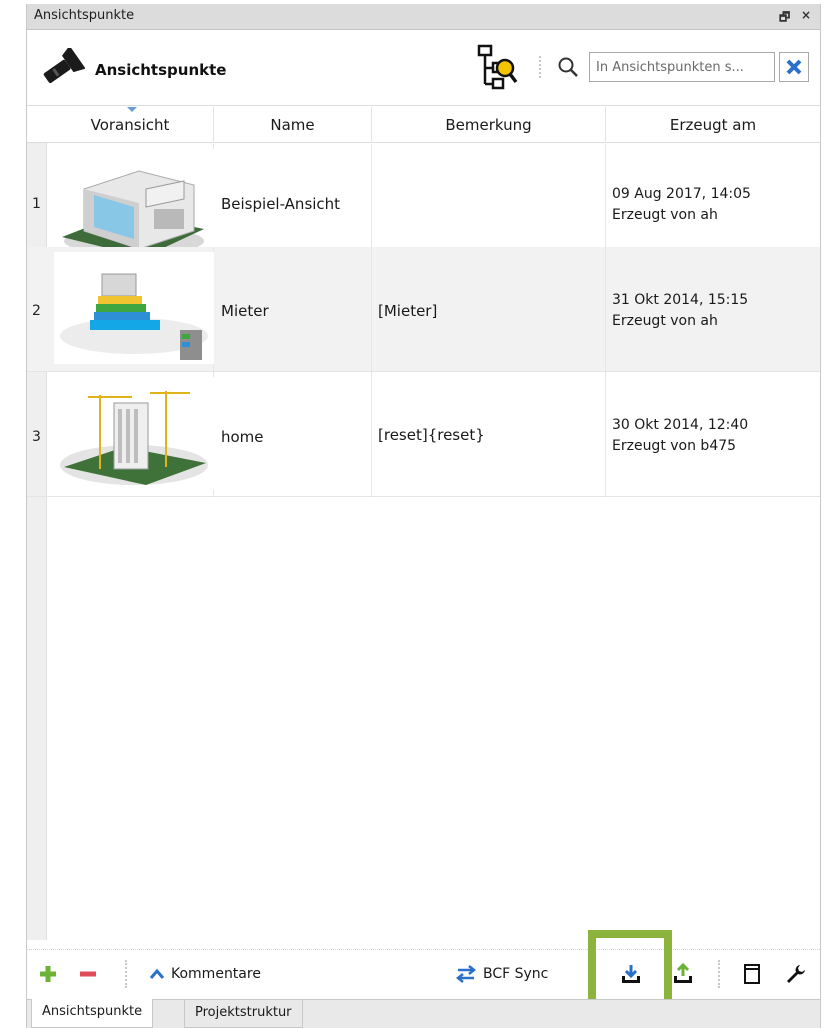 The height and width of the screenshot is (1028, 828). I want to click on page-button, so click(752, 974).